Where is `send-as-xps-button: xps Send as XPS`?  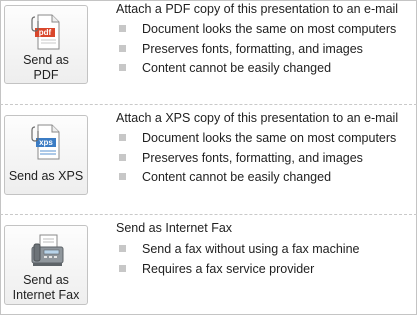
send-as-xps-button: xps Send as XPS is located at coordinates (46, 155).